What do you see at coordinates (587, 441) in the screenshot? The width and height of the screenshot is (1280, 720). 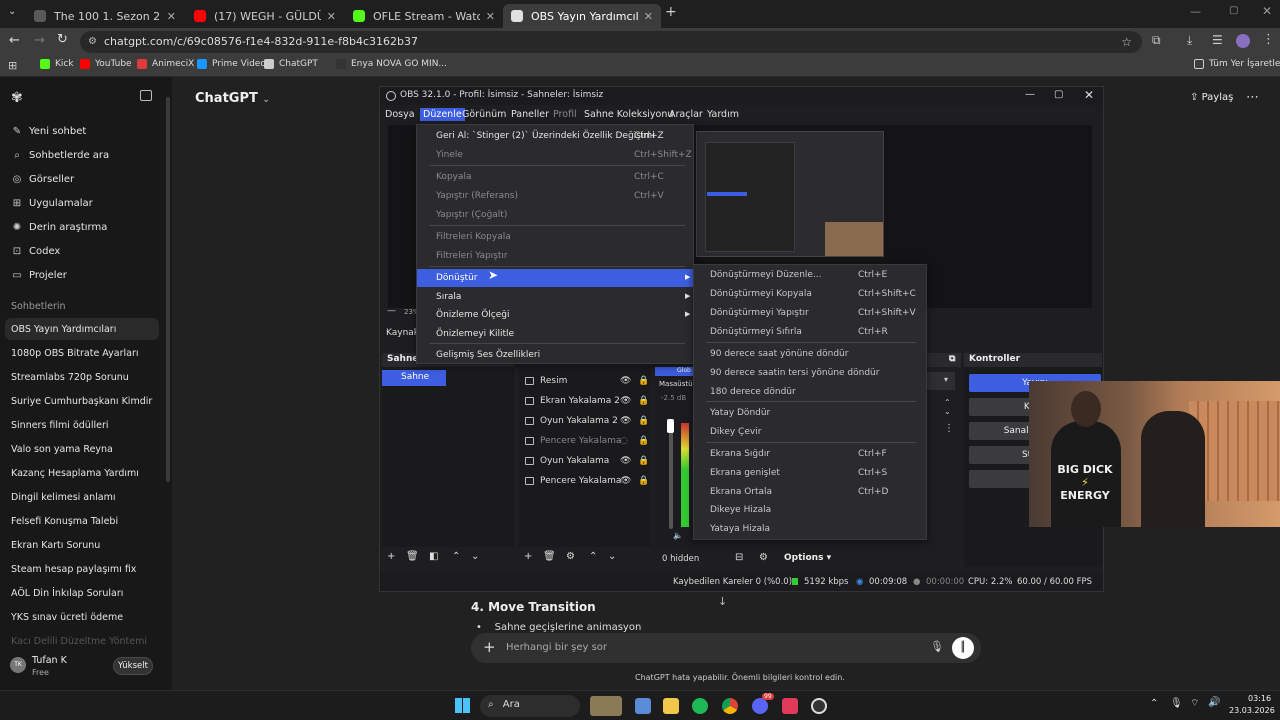 I see `source-item: Pencere Yakalama ◌ 🔒` at bounding box center [587, 441].